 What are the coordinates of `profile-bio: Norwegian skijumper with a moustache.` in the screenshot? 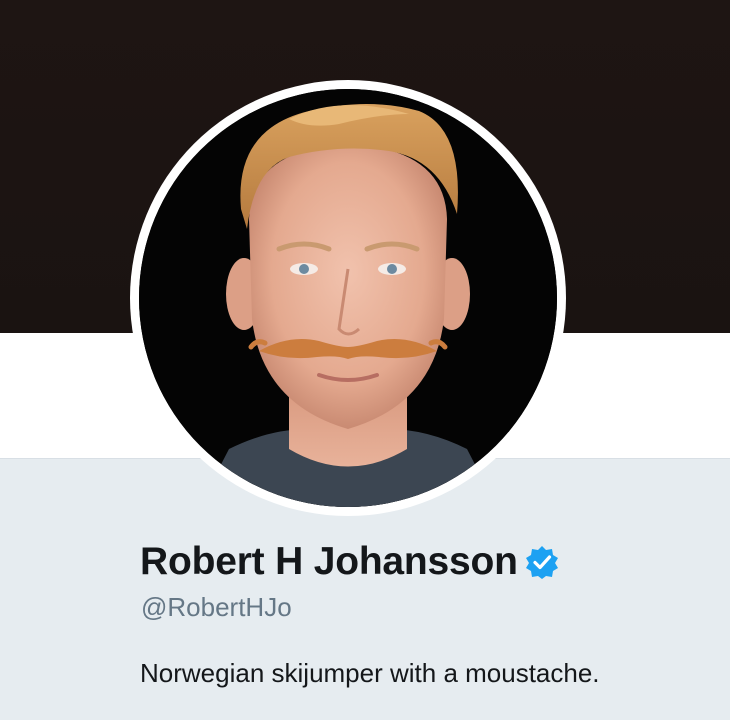 It's located at (370, 673).